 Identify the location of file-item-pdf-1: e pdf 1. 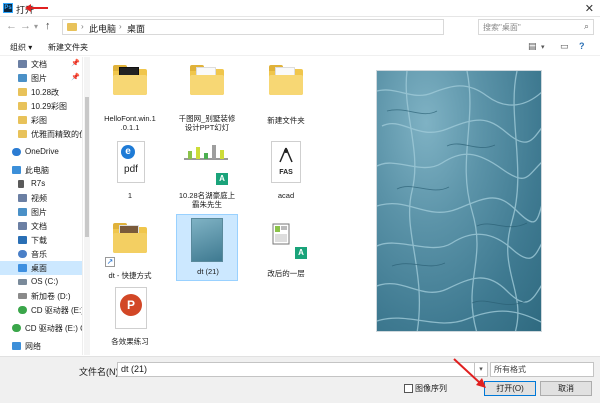
(130, 172).